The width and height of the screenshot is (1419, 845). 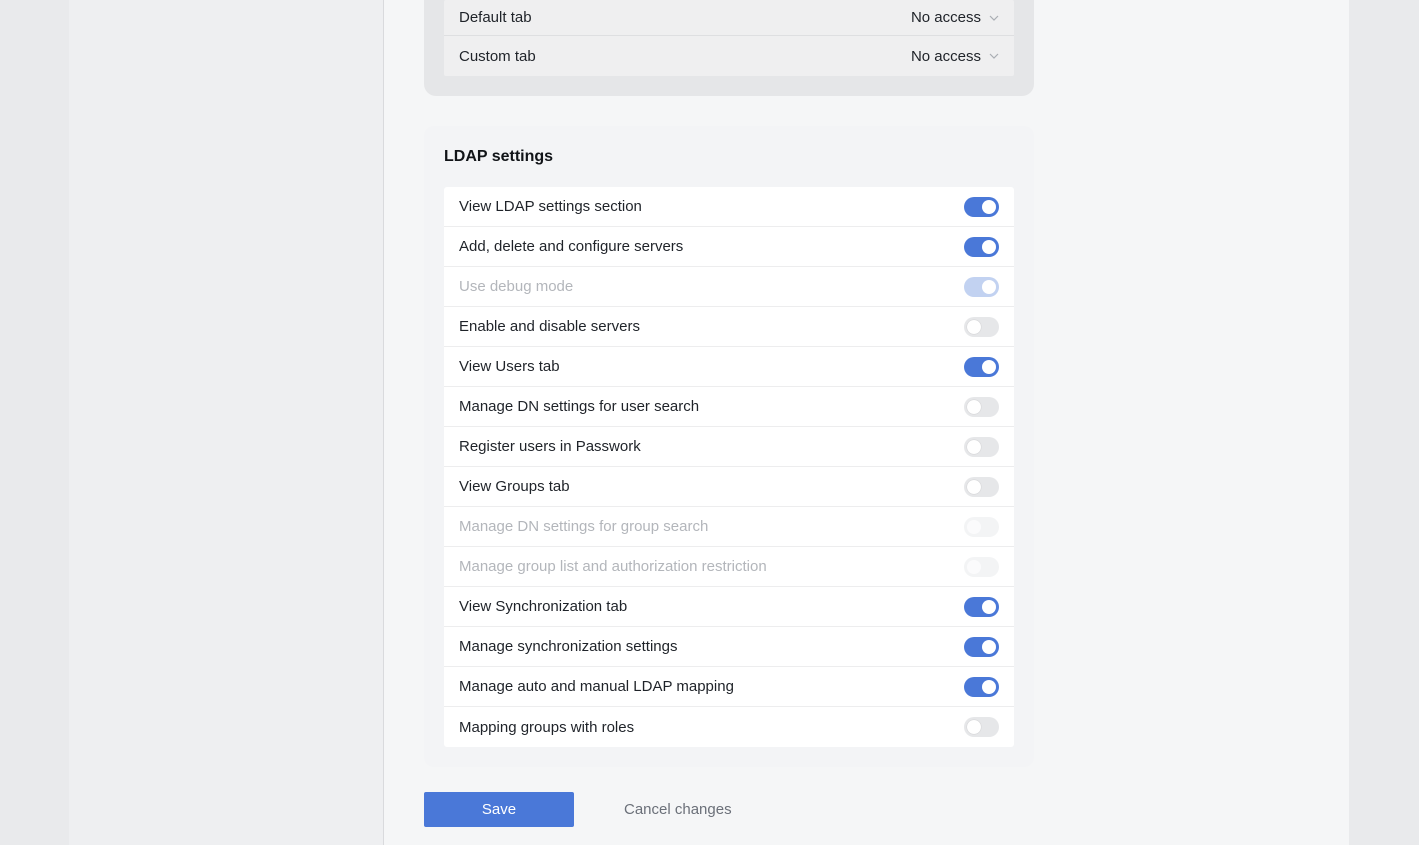 I want to click on permission-label: View Synchronization tab, so click(x=543, y=606).